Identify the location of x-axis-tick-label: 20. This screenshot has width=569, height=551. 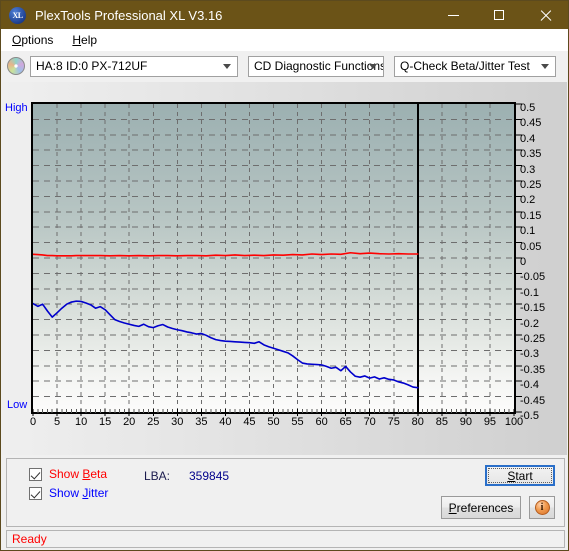
(129, 422).